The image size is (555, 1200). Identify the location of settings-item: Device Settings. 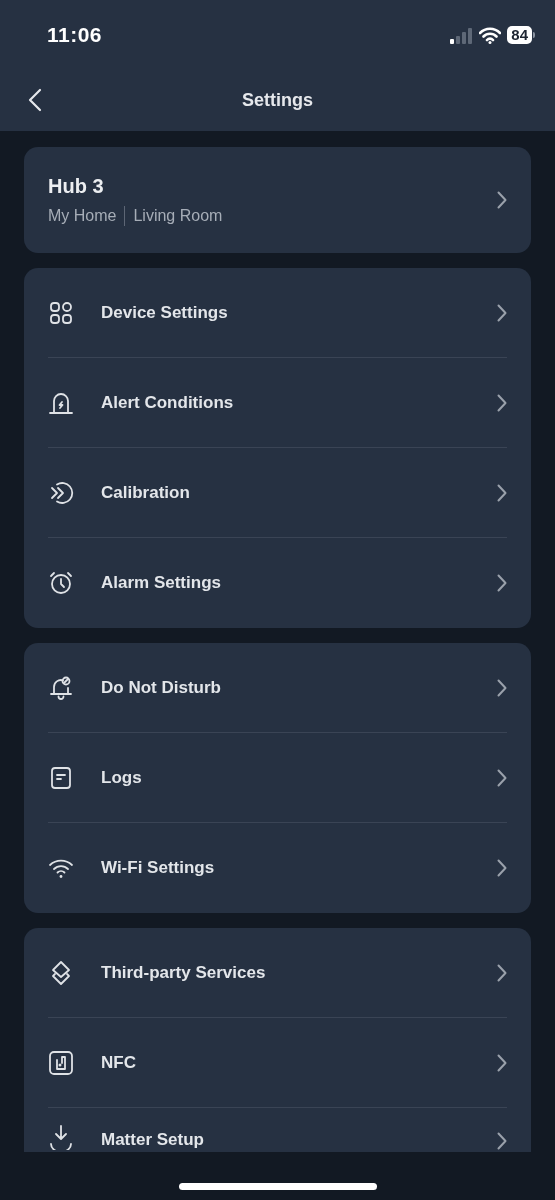
(277, 313).